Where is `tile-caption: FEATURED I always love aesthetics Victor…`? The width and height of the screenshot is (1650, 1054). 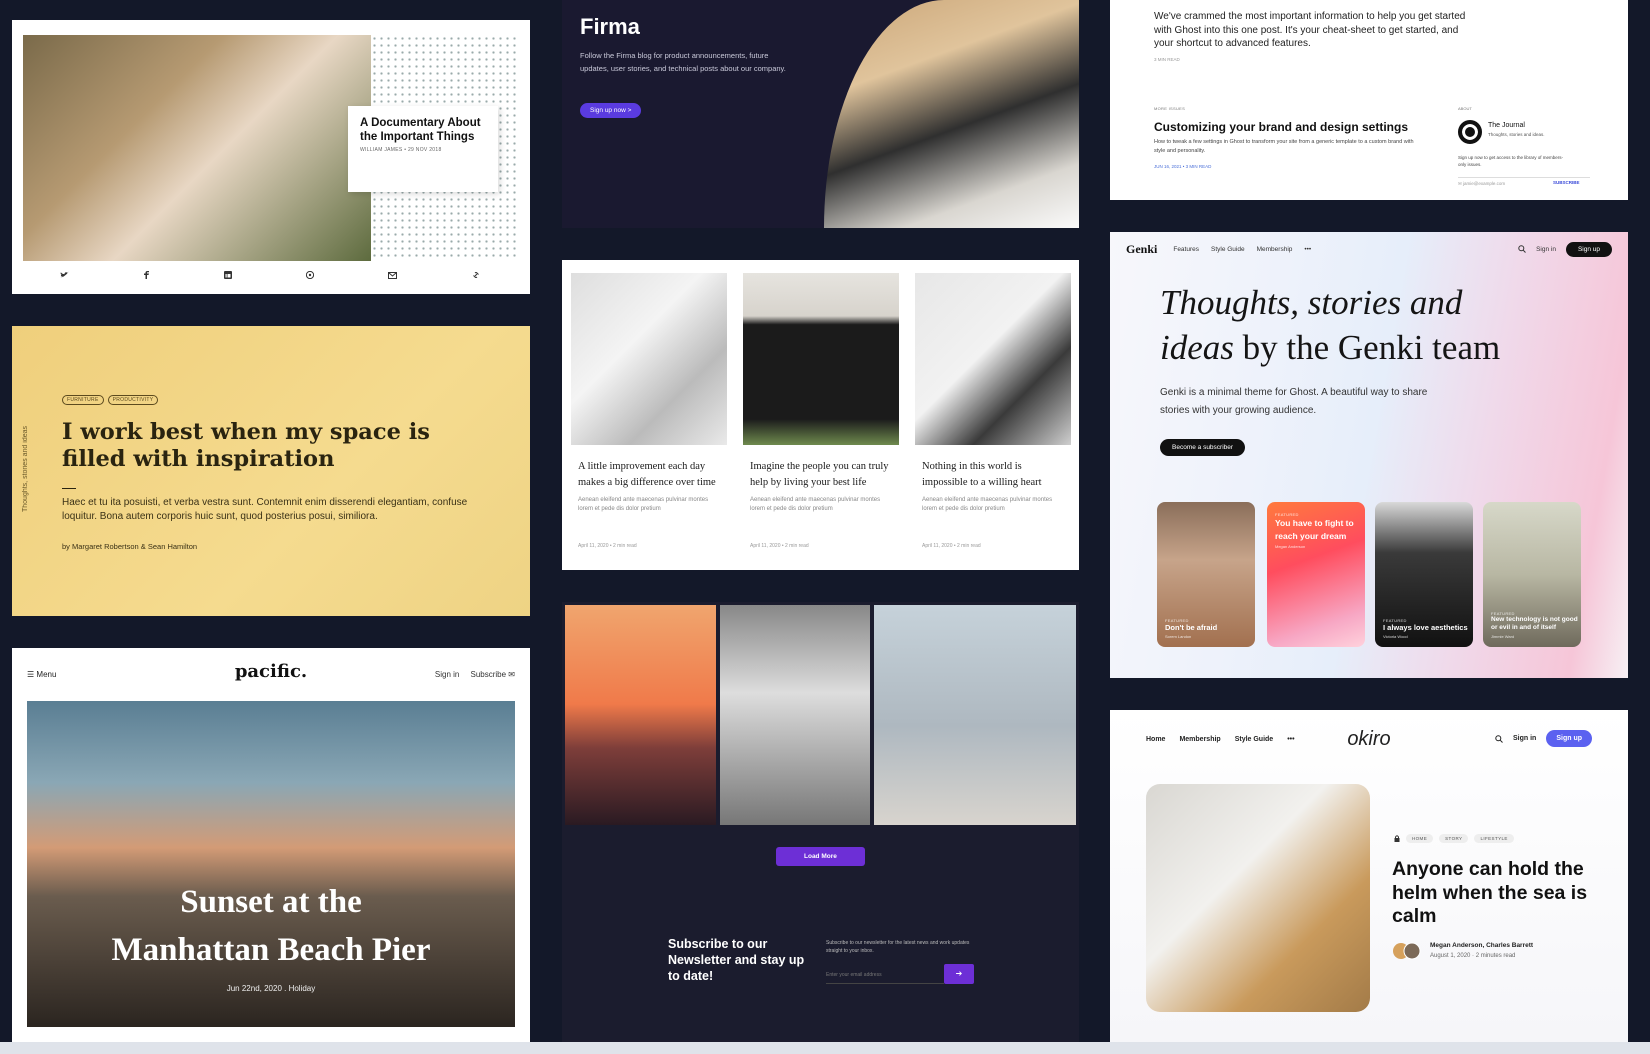
tile-caption: FEATURED I always love aesthetics Victor… is located at coordinates (1425, 628).